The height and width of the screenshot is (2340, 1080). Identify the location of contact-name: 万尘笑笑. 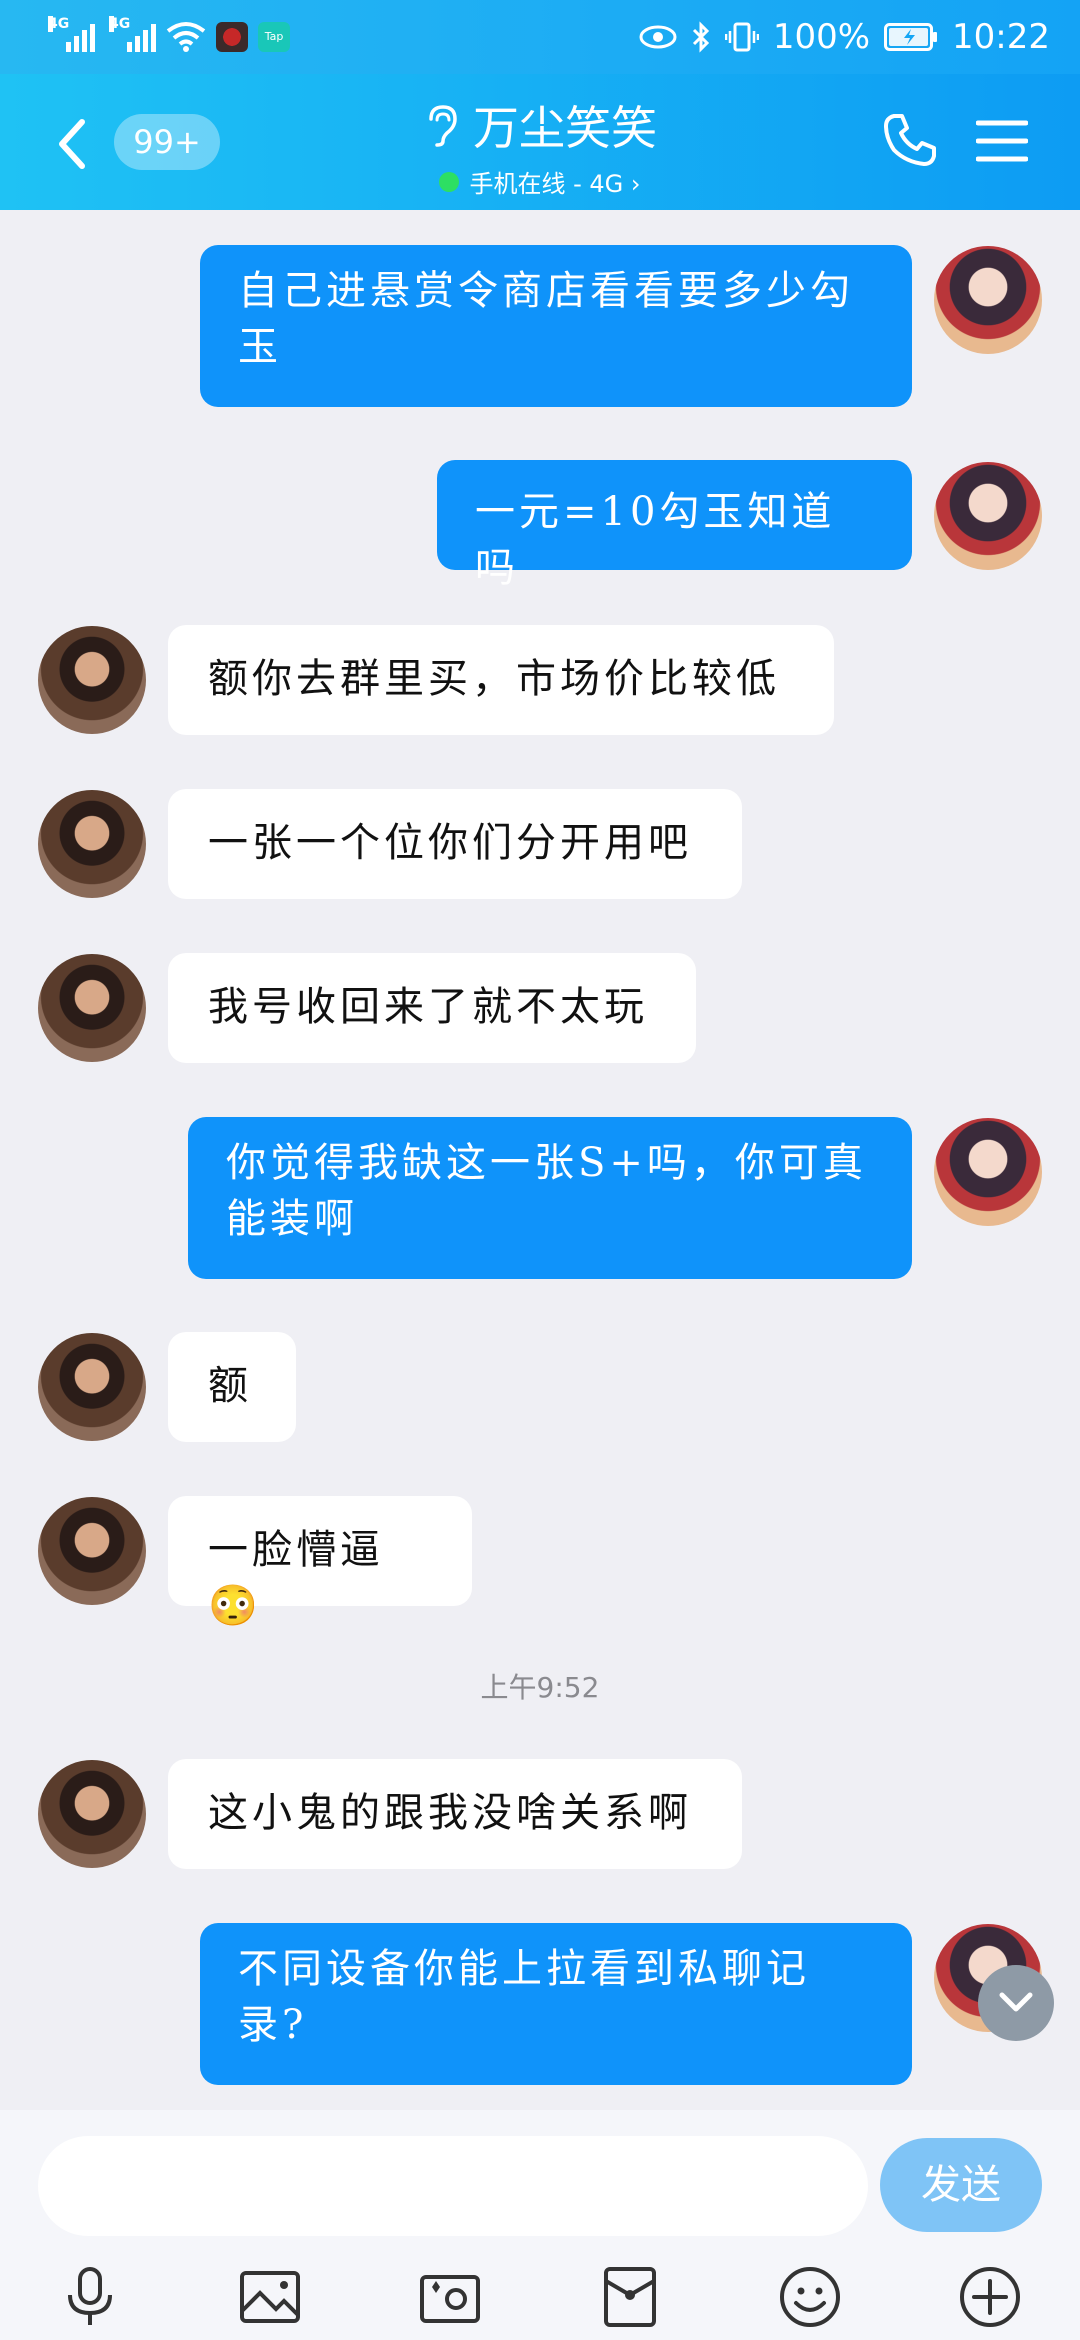
(565, 125).